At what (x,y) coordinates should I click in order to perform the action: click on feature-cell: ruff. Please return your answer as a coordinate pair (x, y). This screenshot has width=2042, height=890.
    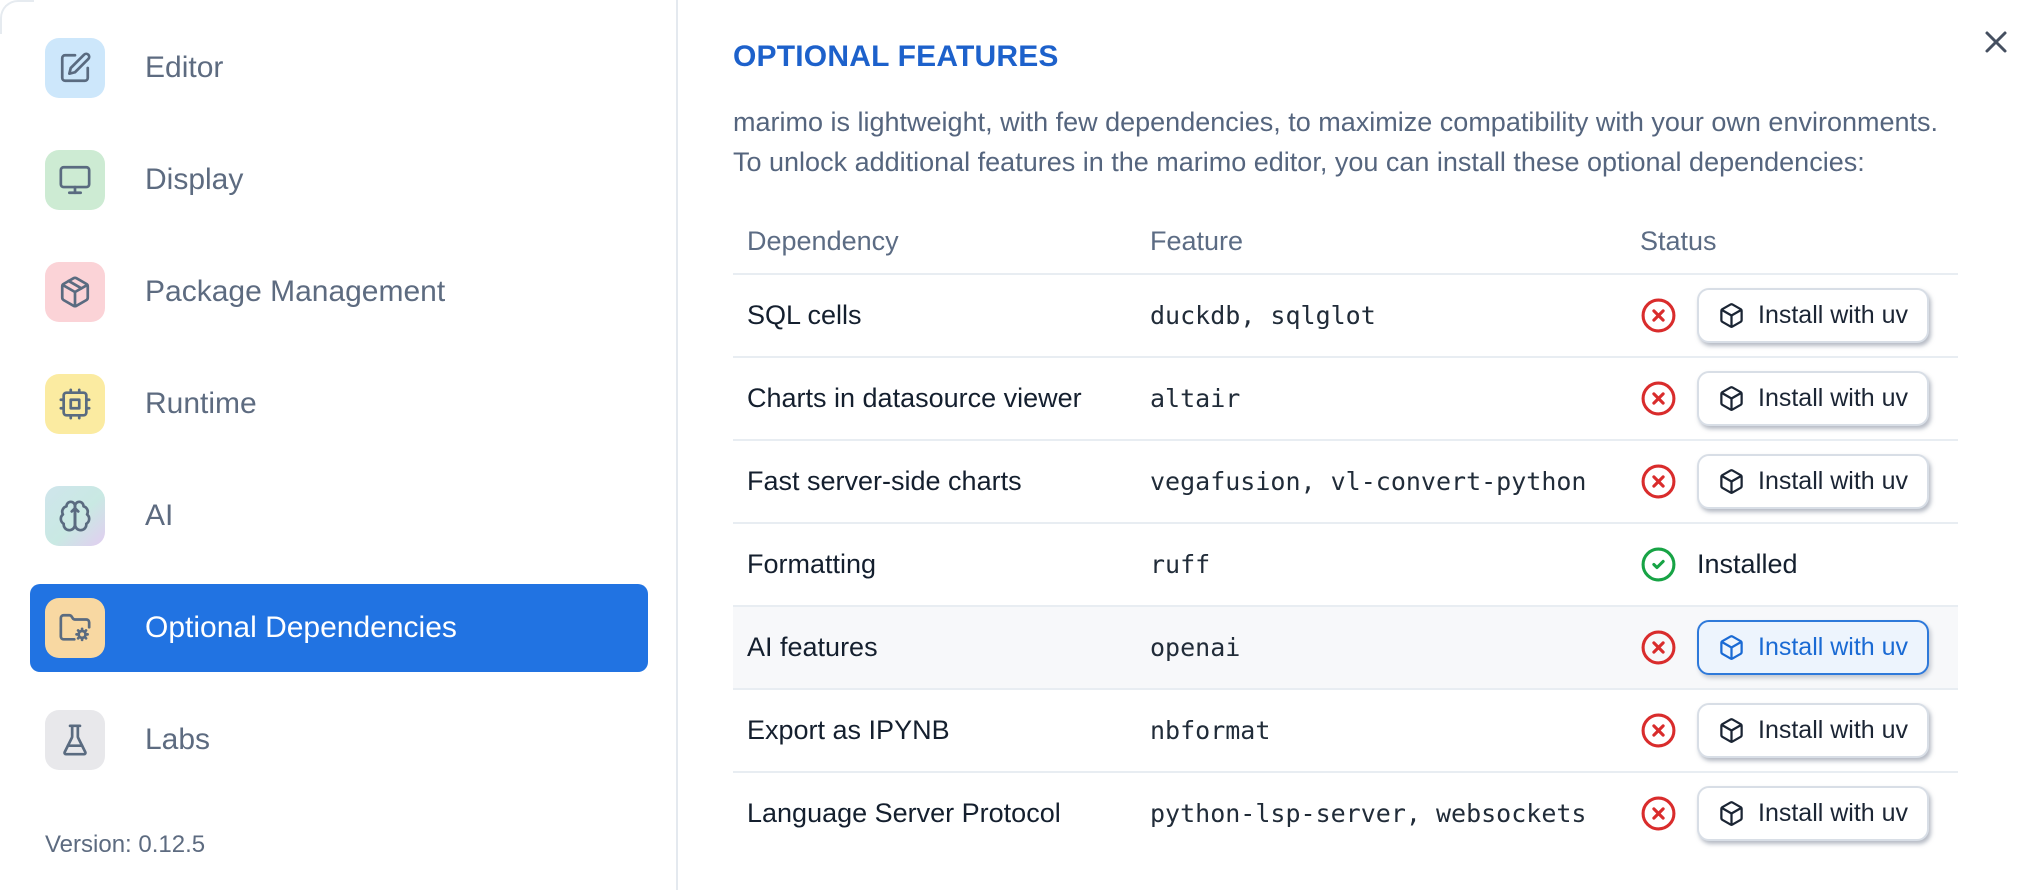
    Looking at the image, I should click on (1180, 564).